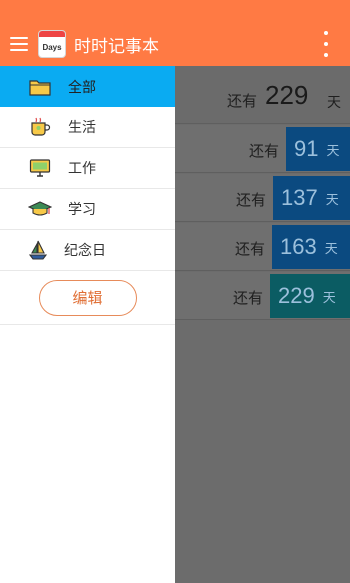 This screenshot has width=350, height=583. I want to click on monitor-icon, so click(40, 168).